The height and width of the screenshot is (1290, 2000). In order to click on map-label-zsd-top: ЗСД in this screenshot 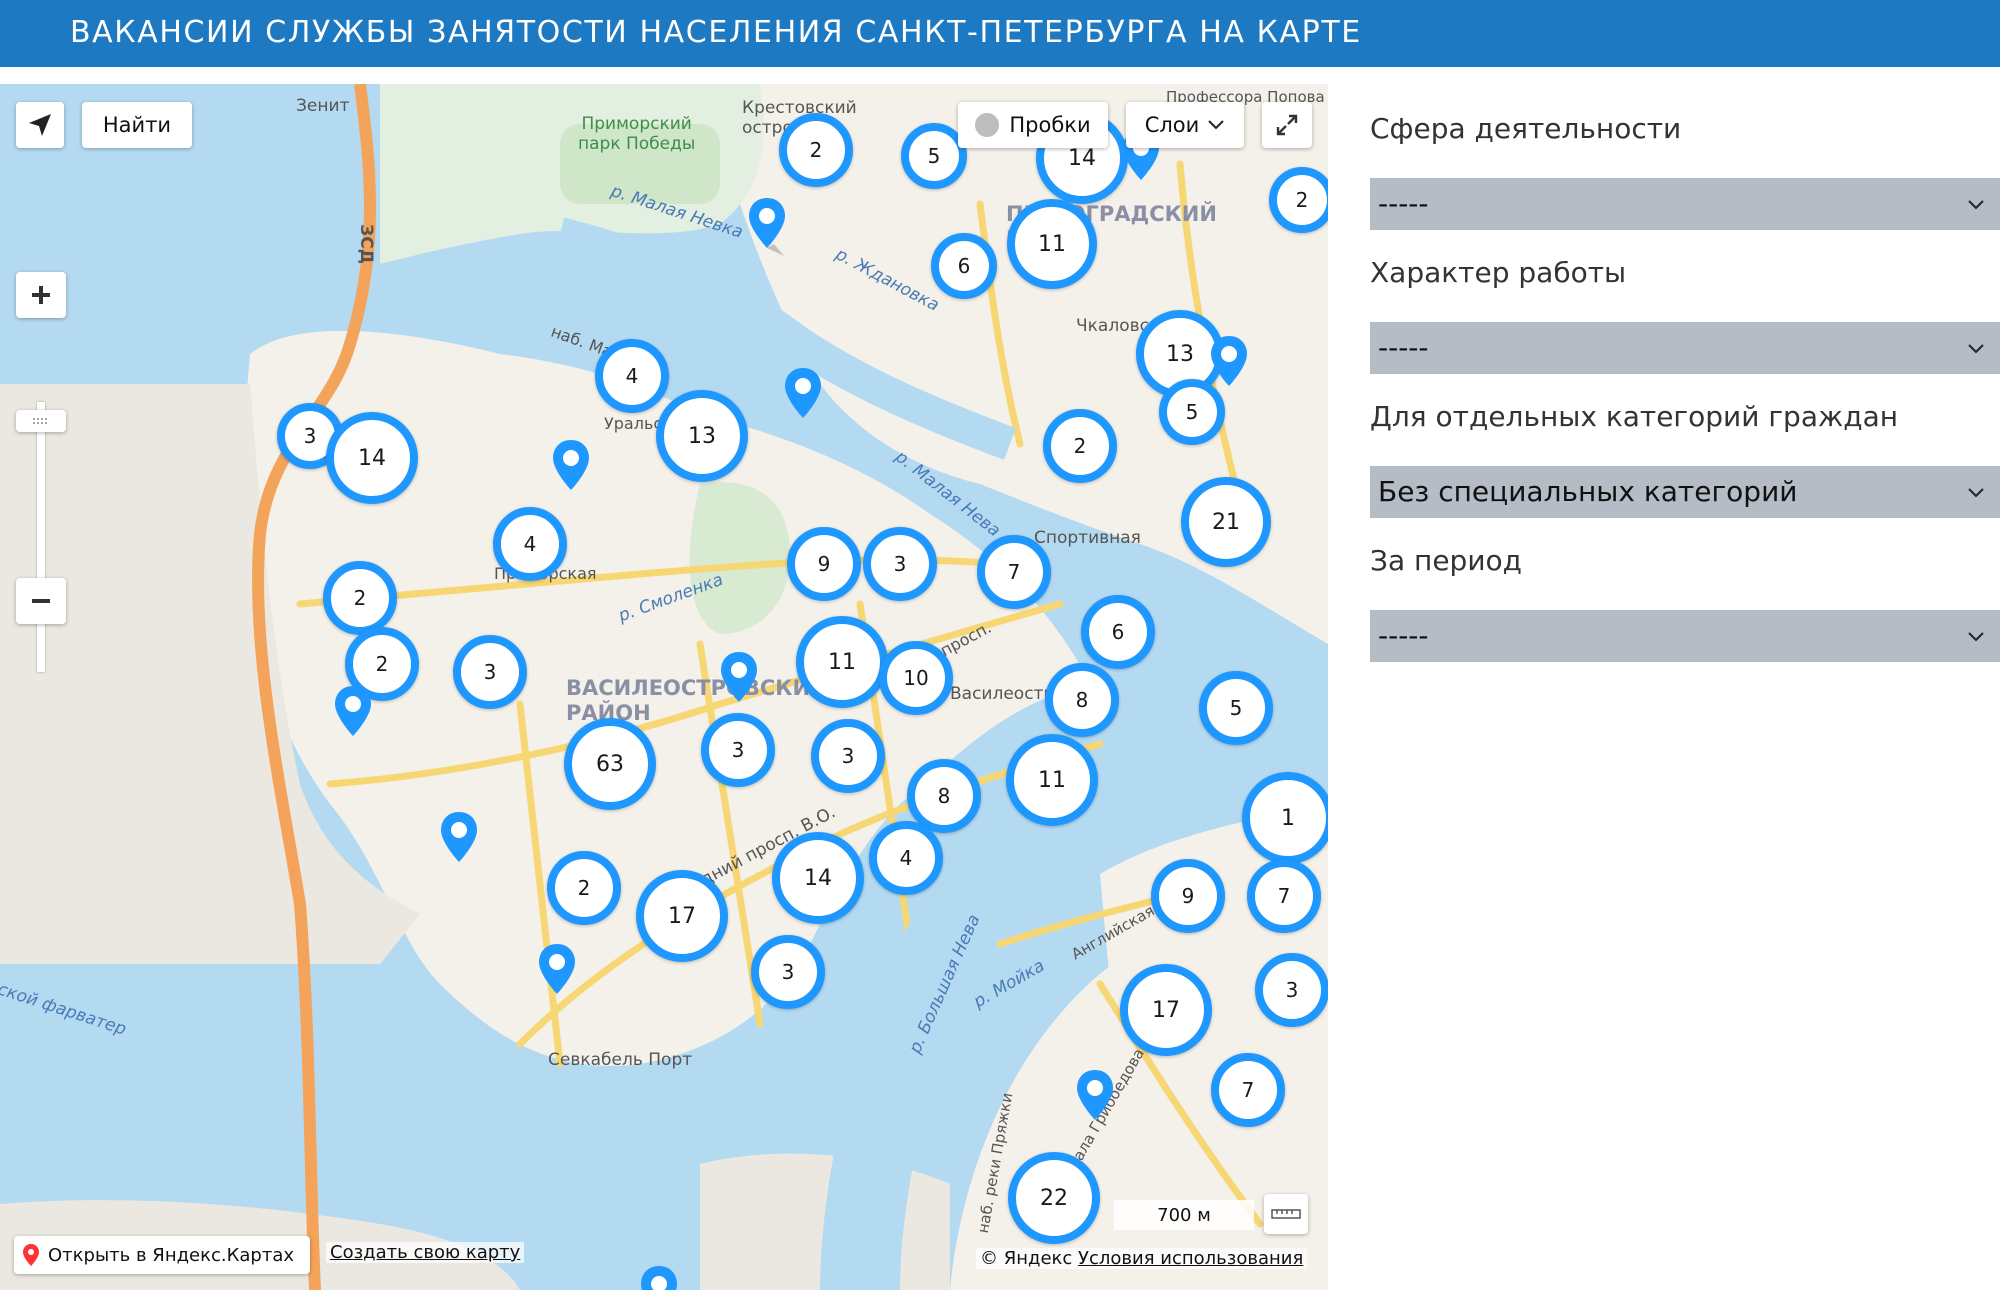, I will do `click(365, 244)`.